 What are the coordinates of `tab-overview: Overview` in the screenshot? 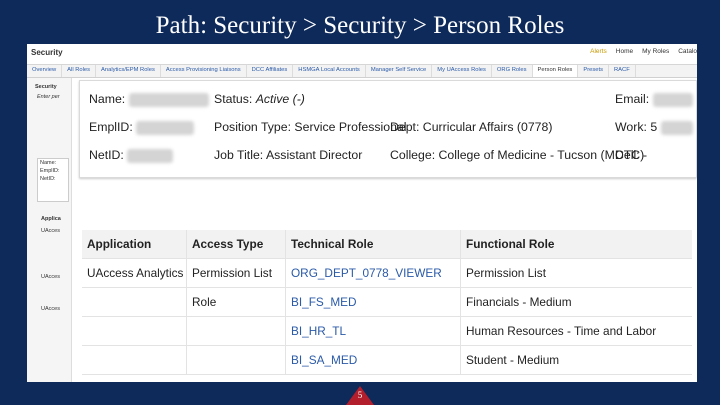 It's located at (45, 71).